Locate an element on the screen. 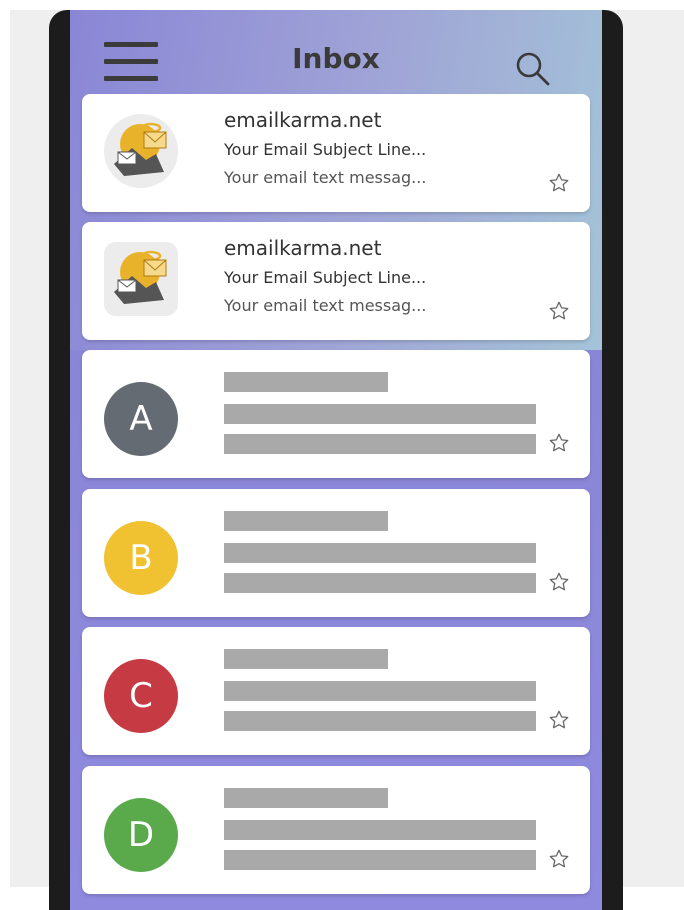  avatar: B is located at coordinates (141, 558).